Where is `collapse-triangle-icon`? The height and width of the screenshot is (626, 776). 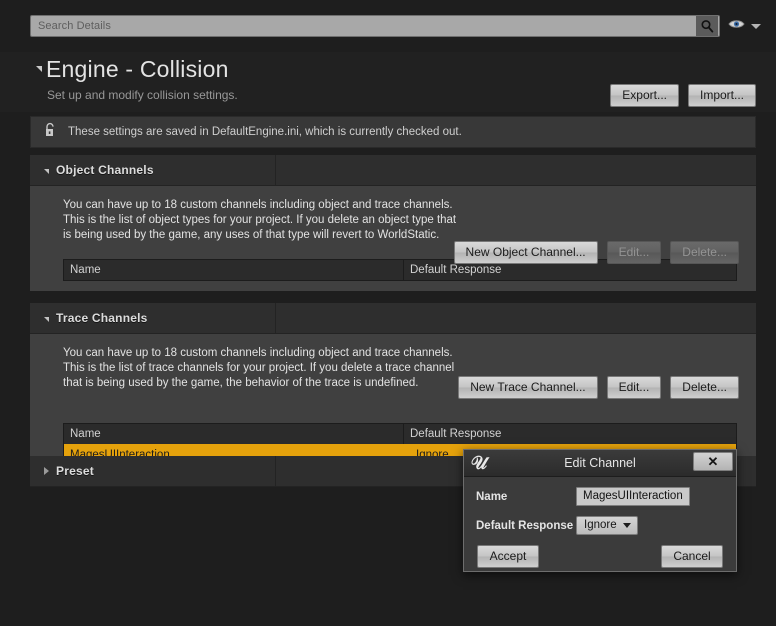 collapse-triangle-icon is located at coordinates (39, 69).